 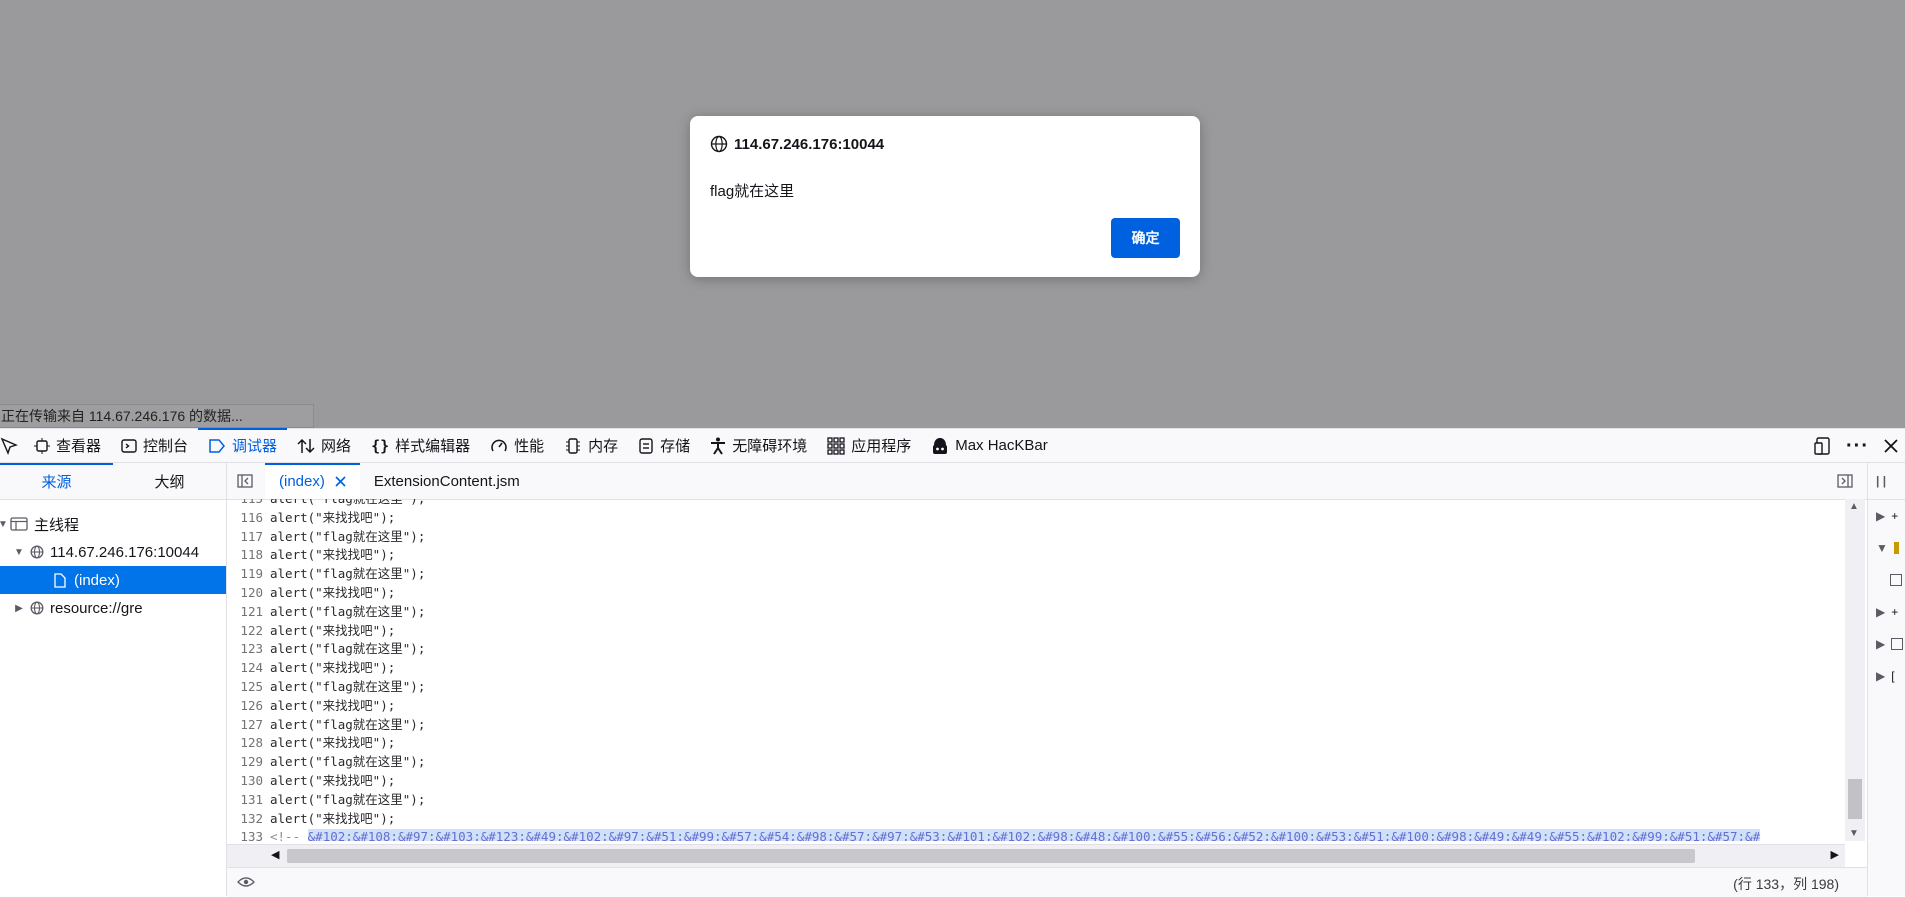 What do you see at coordinates (154, 446) in the screenshot?
I see `tab-console: 控制台` at bounding box center [154, 446].